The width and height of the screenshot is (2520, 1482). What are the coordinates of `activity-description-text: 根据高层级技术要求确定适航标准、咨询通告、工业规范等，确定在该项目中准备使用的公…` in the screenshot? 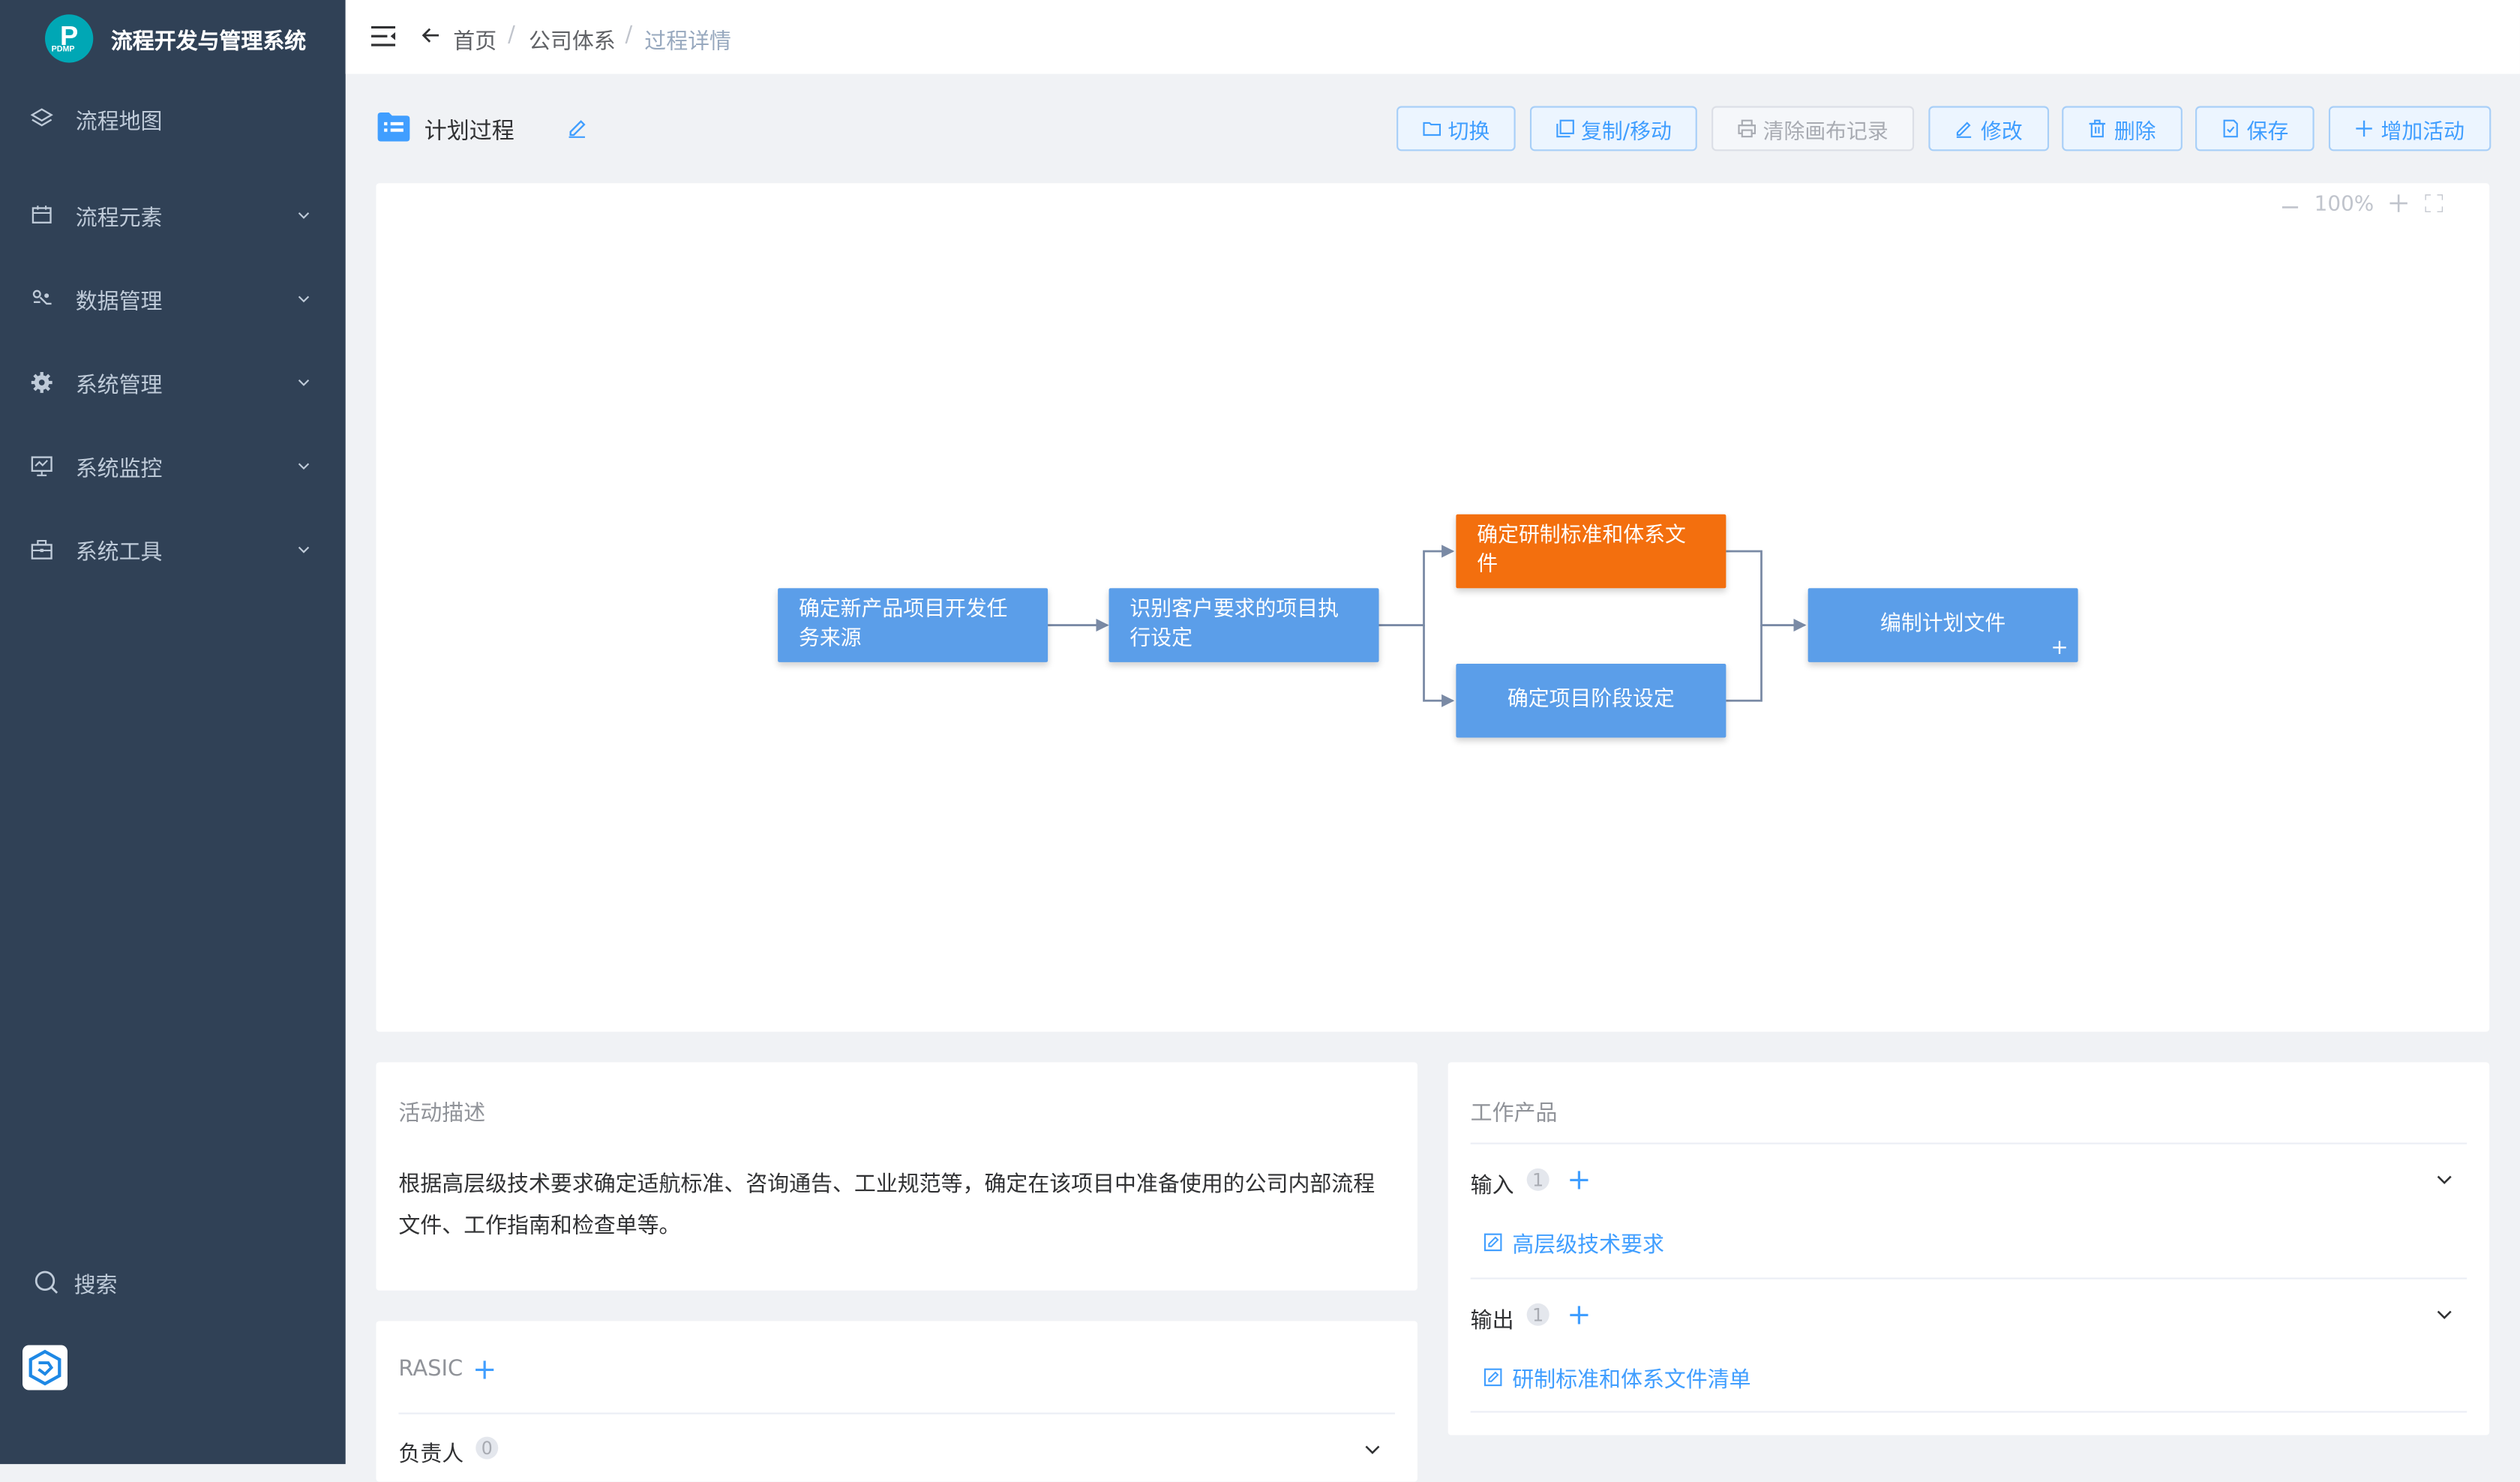 It's located at (887, 1206).